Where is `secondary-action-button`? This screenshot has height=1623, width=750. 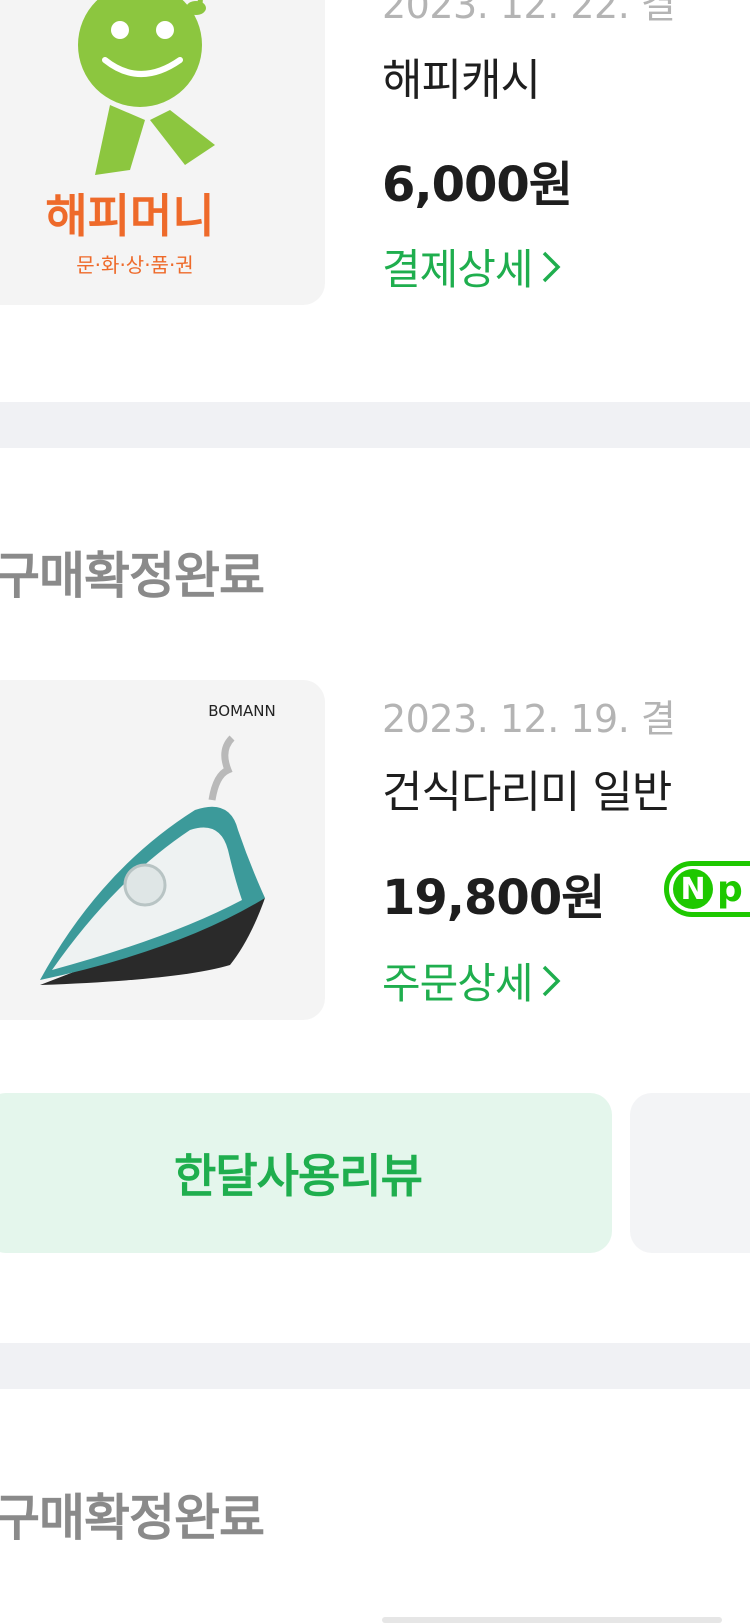
secondary-action-button is located at coordinates (690, 1173).